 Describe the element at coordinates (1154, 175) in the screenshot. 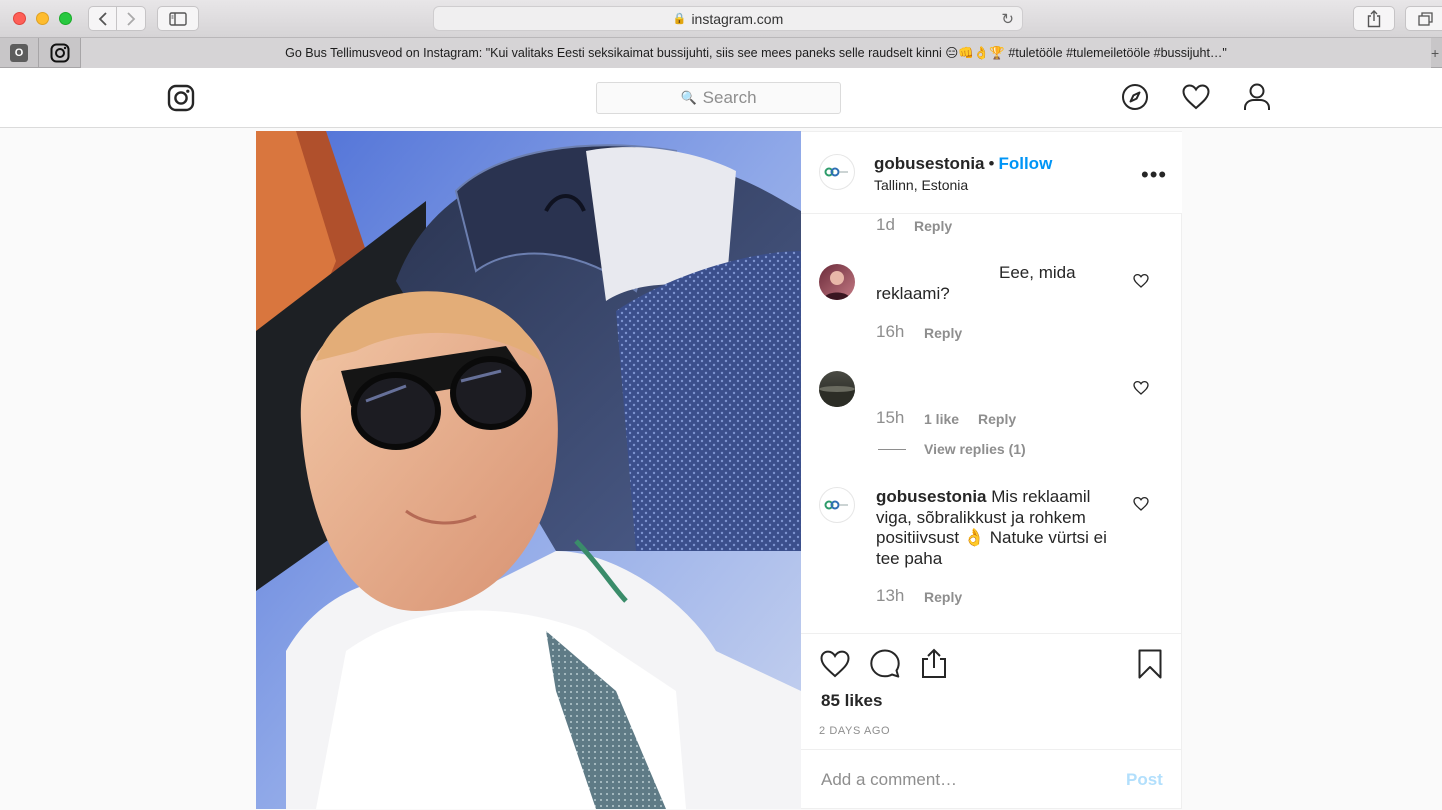

I see `more-options-button: •••` at that location.